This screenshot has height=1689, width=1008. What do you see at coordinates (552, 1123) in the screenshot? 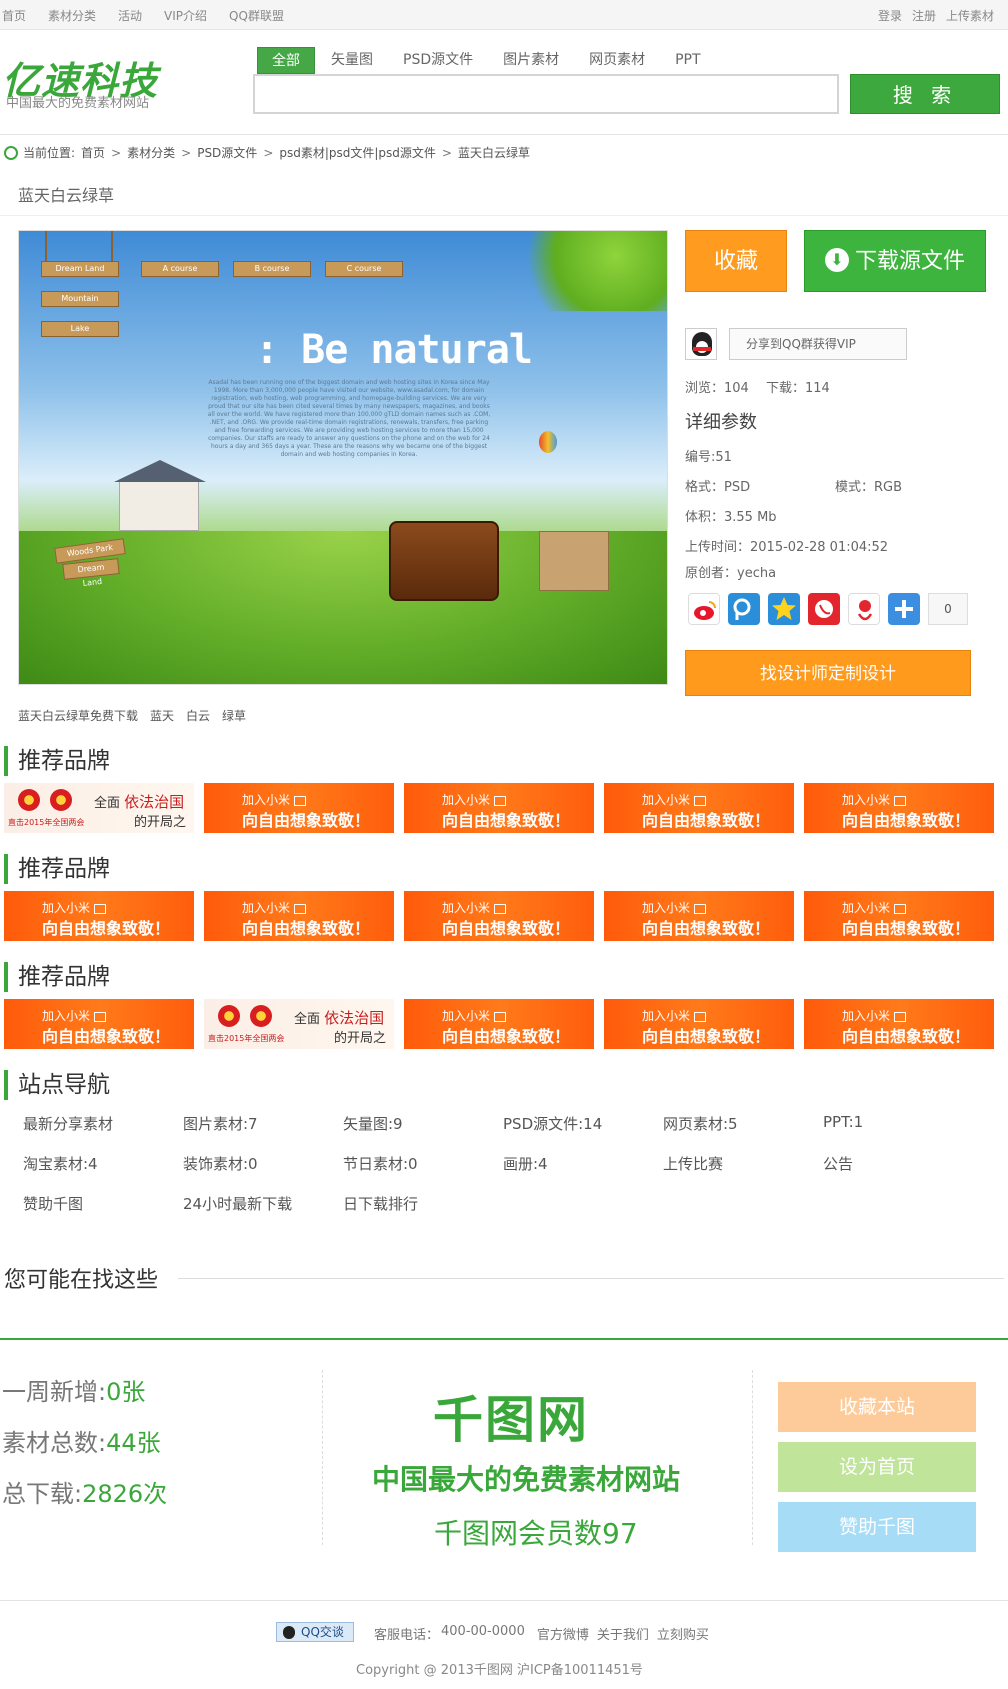
I see `nav-link: PSD源文件:14` at bounding box center [552, 1123].